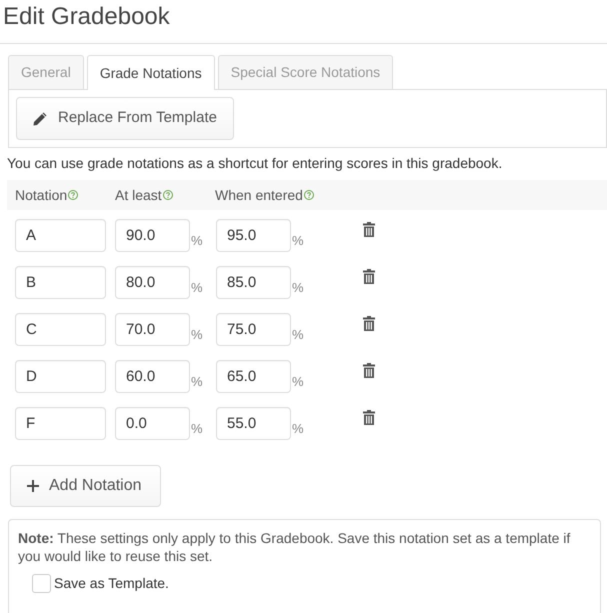 This screenshot has width=607, height=613. Describe the element at coordinates (41, 195) in the screenshot. I see `column-header: Notation` at that location.